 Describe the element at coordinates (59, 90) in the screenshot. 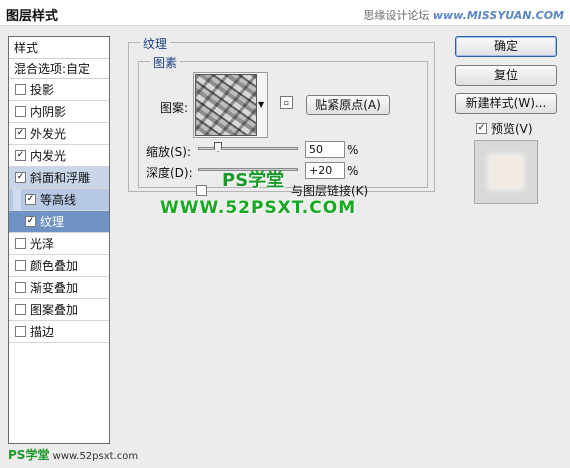

I see `style-item-drop-shadow: 投影` at that location.